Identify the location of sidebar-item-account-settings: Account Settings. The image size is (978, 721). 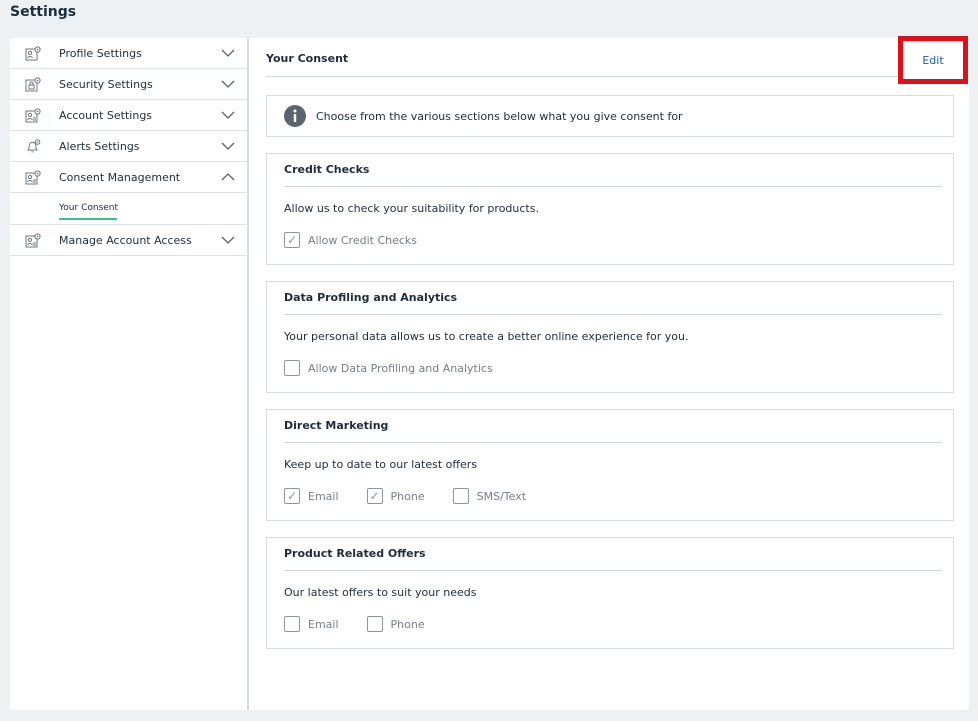
(128, 115).